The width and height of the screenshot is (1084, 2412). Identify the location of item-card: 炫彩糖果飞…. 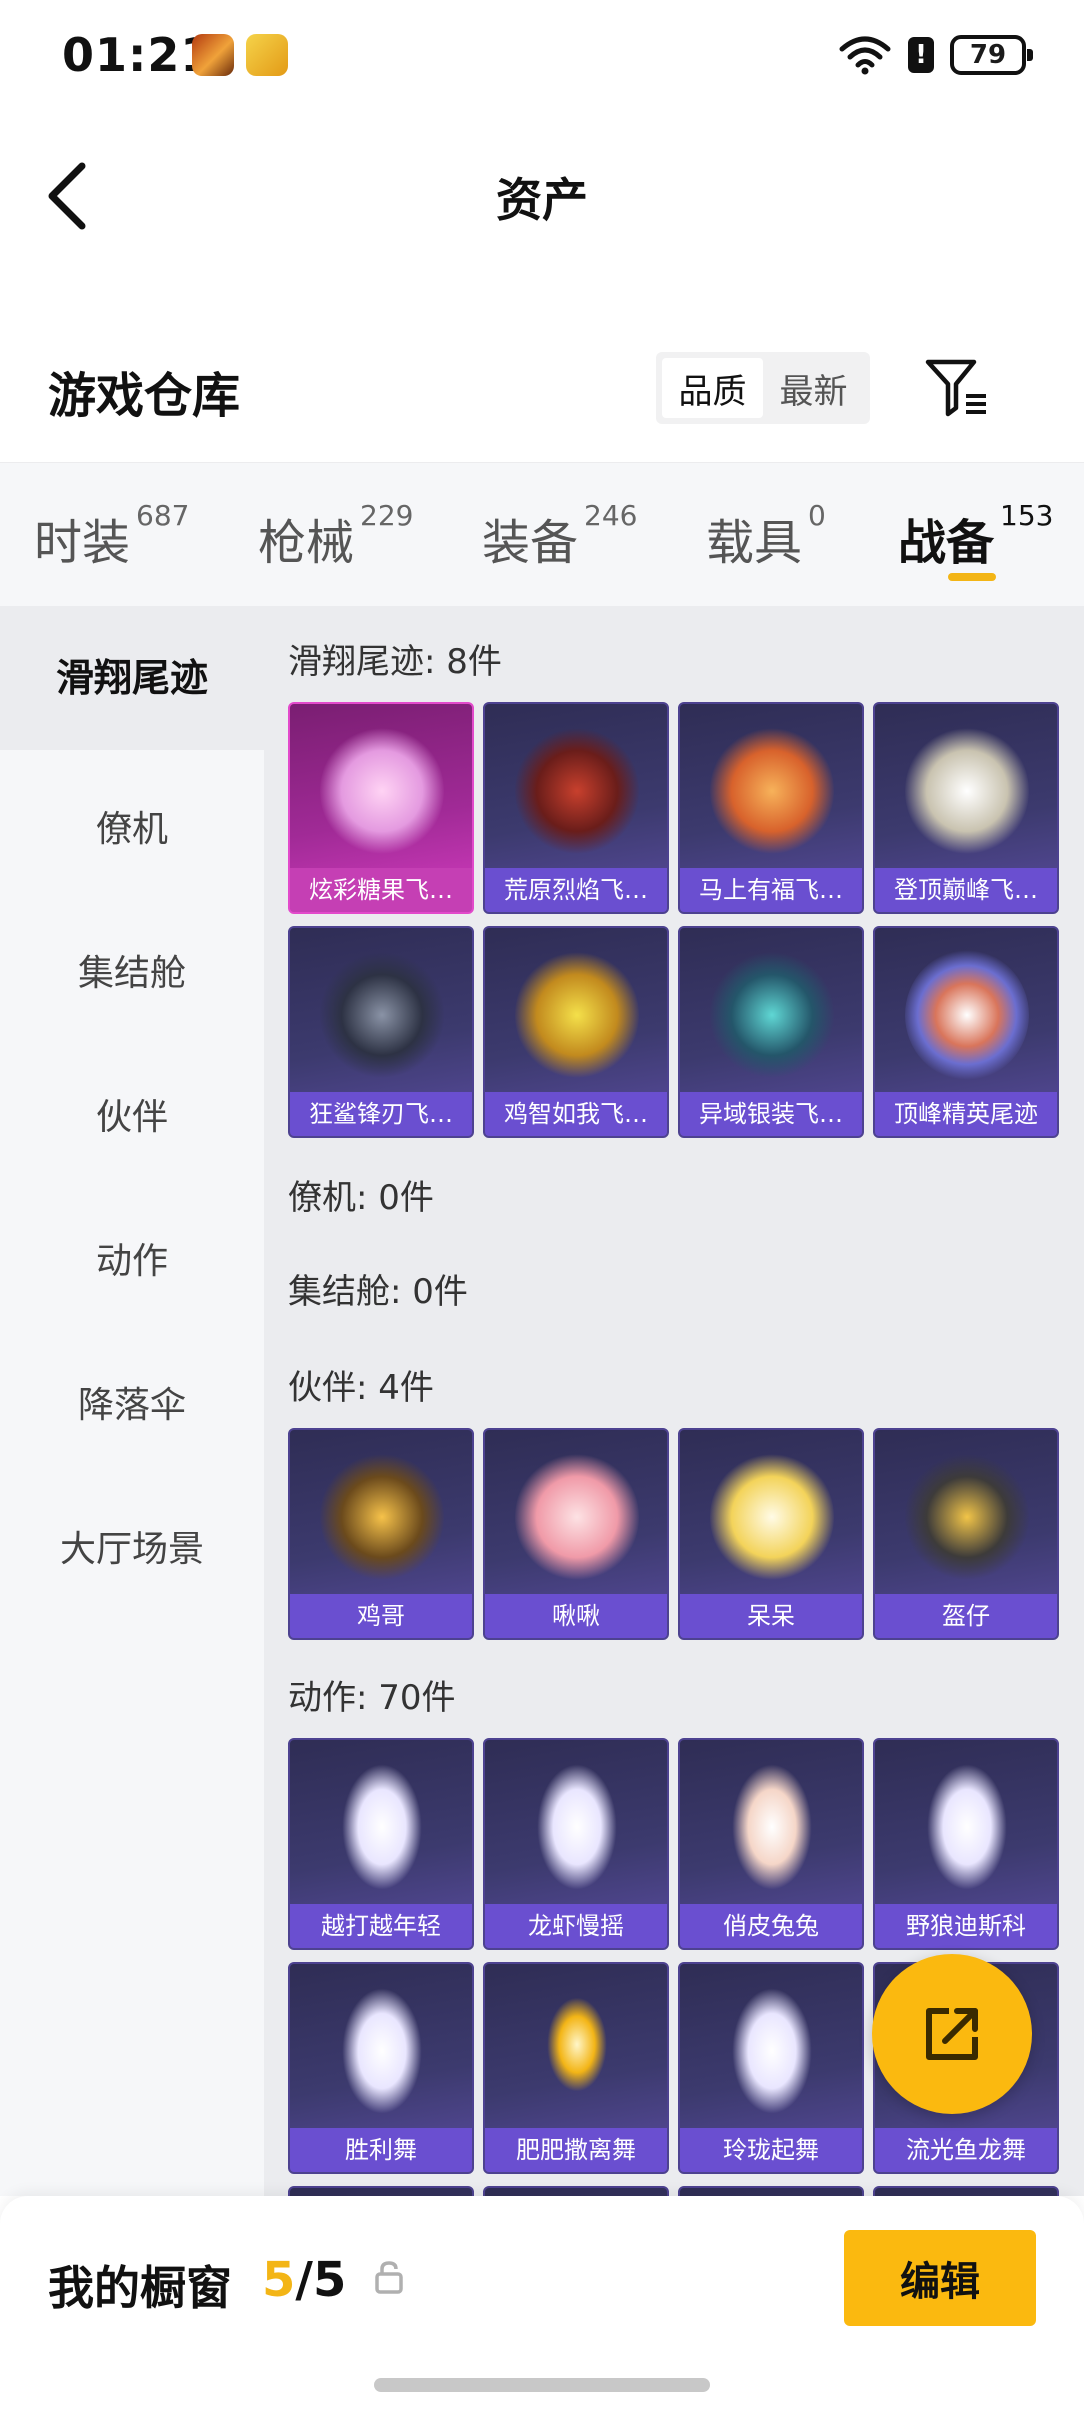
(381, 808).